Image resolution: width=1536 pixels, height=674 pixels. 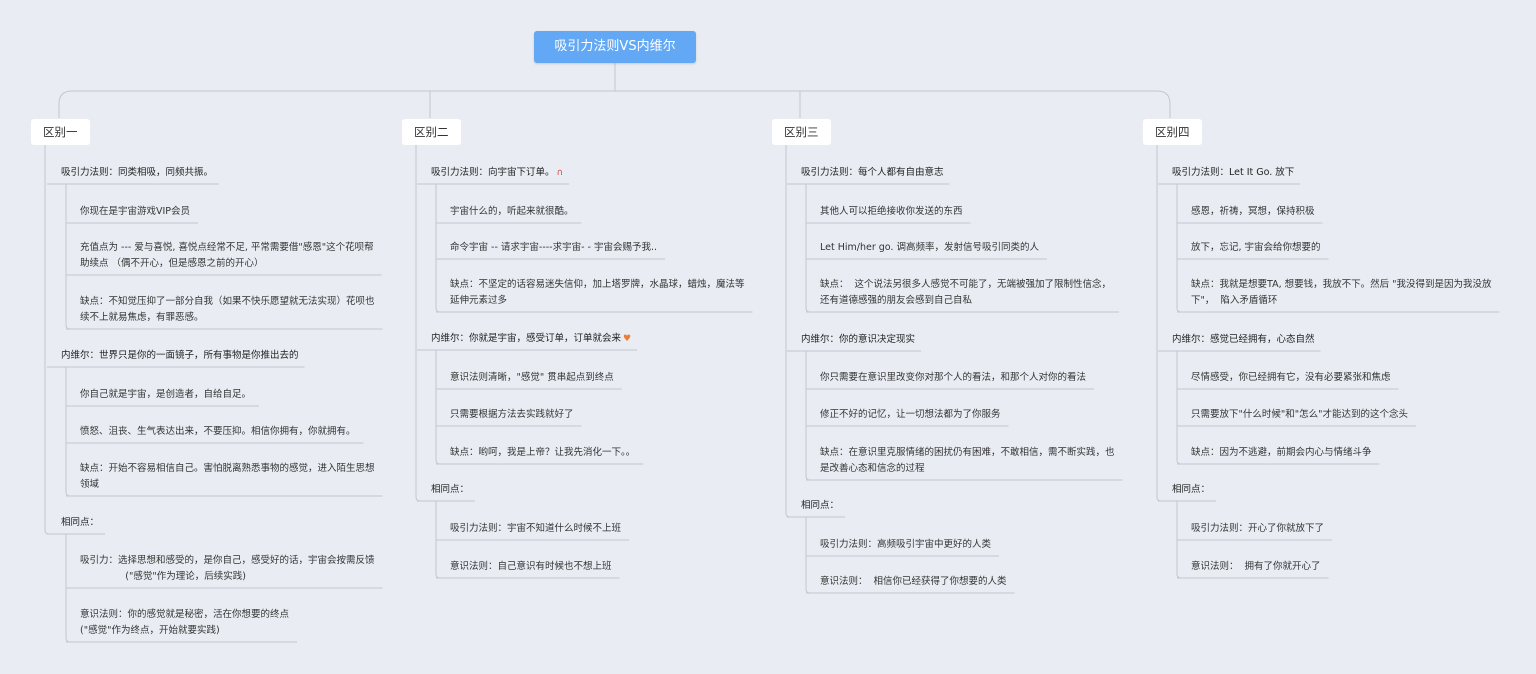 What do you see at coordinates (60, 132) in the screenshot?
I see `branch-1-node: 区别一` at bounding box center [60, 132].